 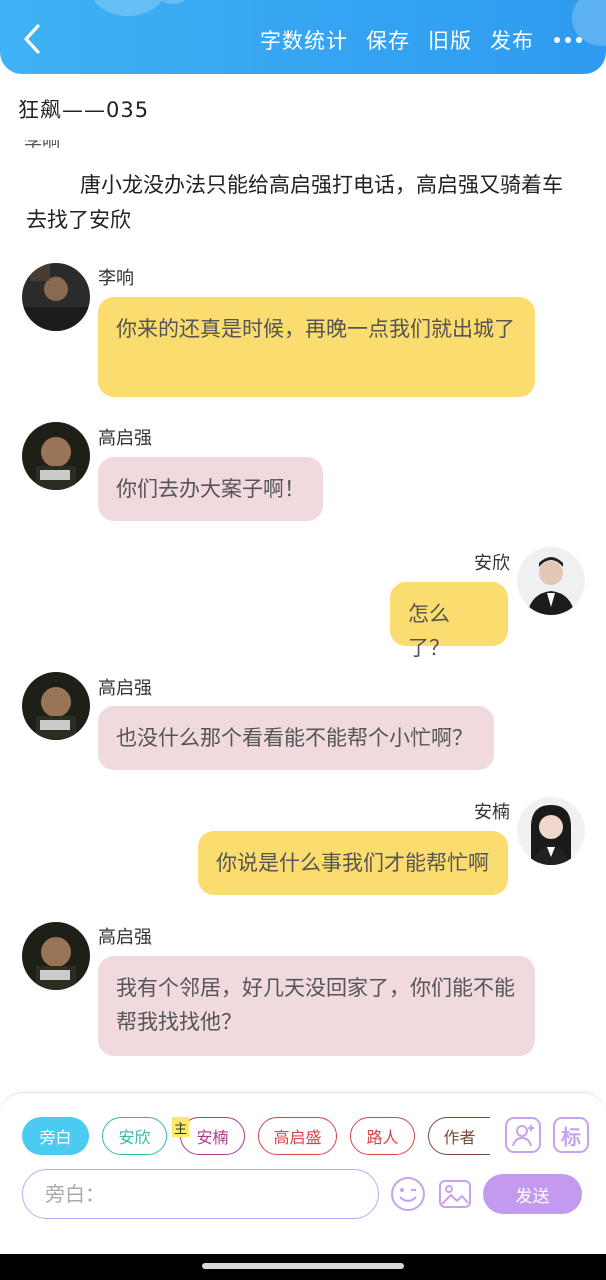 What do you see at coordinates (388, 40) in the screenshot?
I see `save-button: 保存` at bounding box center [388, 40].